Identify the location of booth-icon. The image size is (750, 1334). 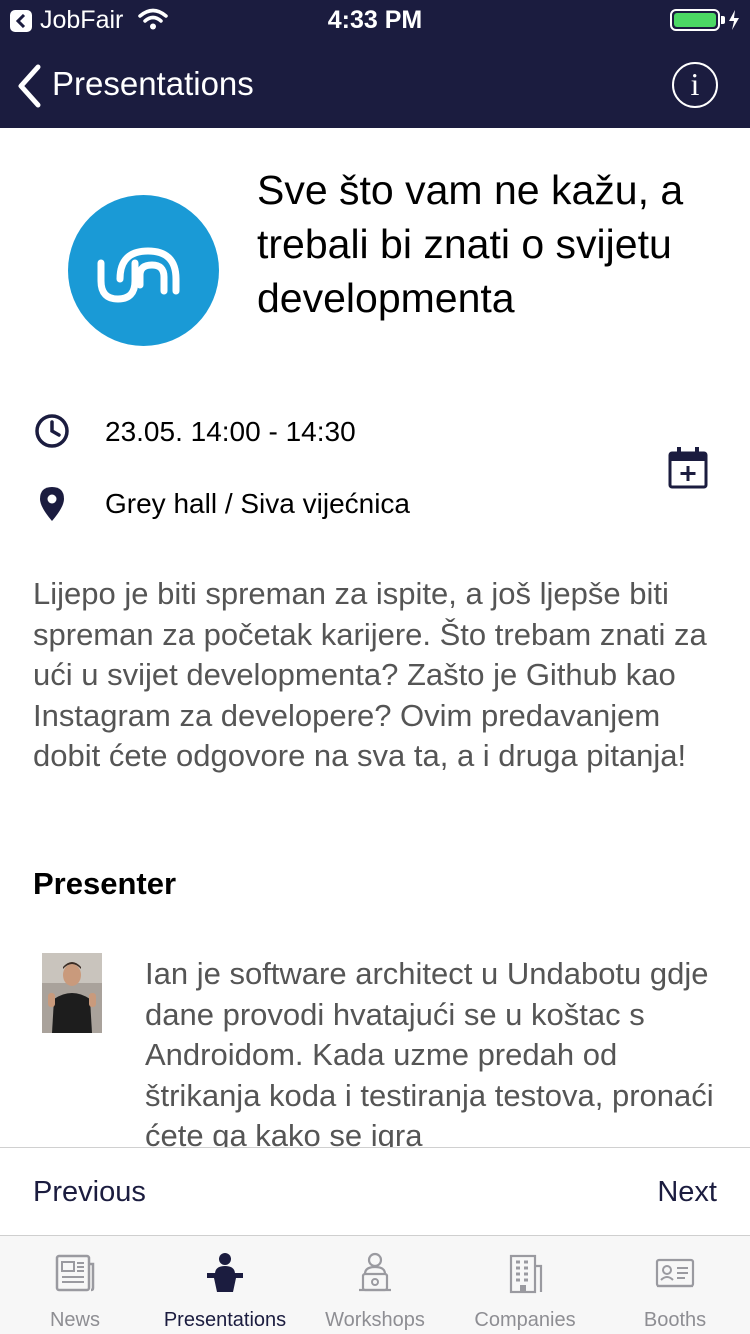
(675, 1273).